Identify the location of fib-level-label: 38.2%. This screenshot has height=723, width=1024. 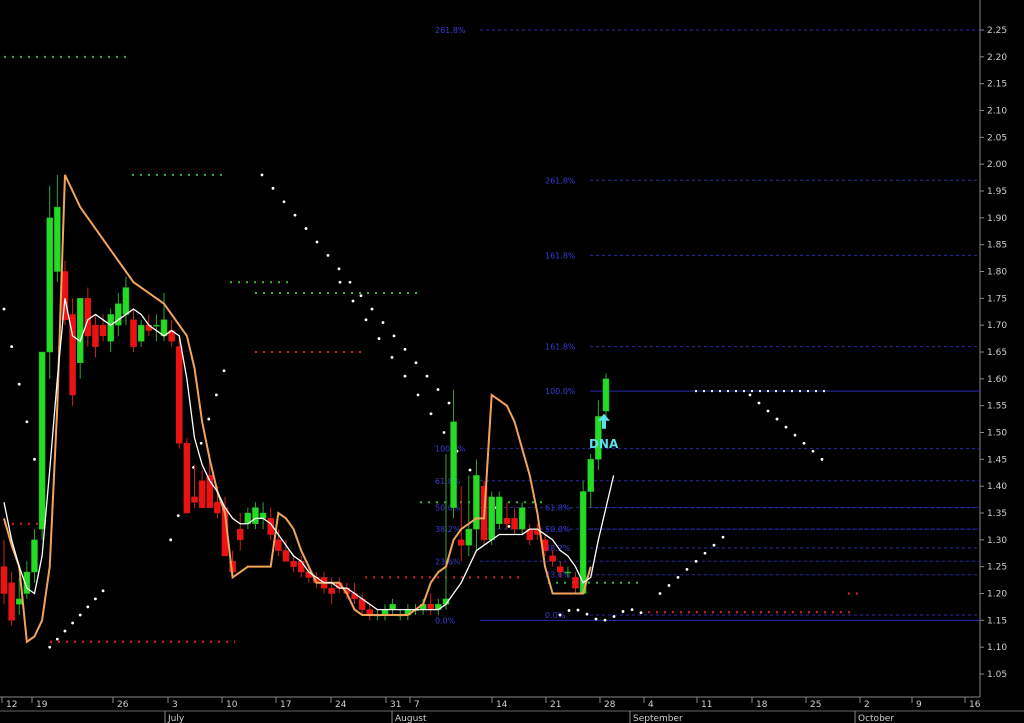
(558, 548).